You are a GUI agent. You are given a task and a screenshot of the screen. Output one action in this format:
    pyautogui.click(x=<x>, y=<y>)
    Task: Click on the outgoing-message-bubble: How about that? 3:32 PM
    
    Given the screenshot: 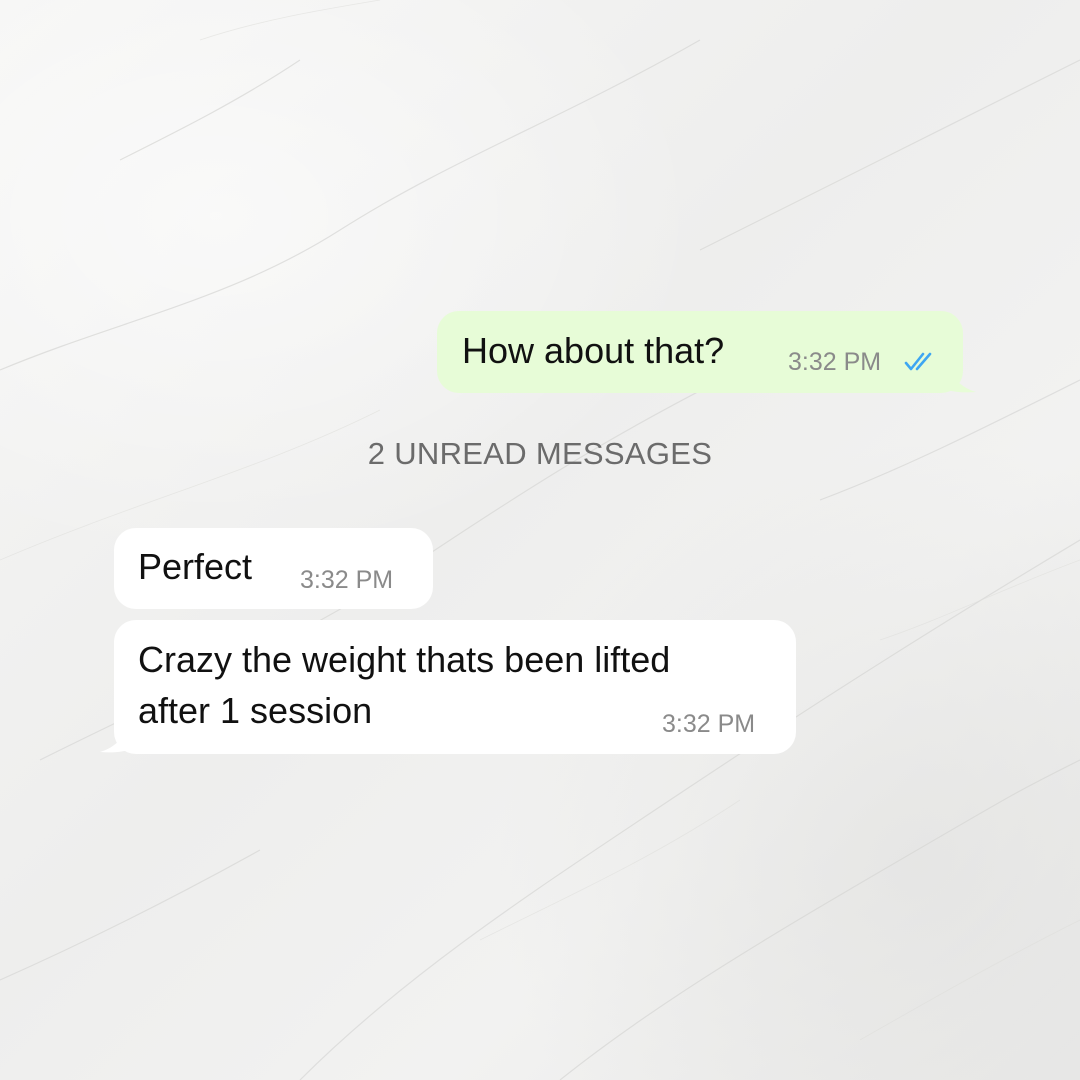 What is the action you would take?
    pyautogui.click(x=700, y=352)
    